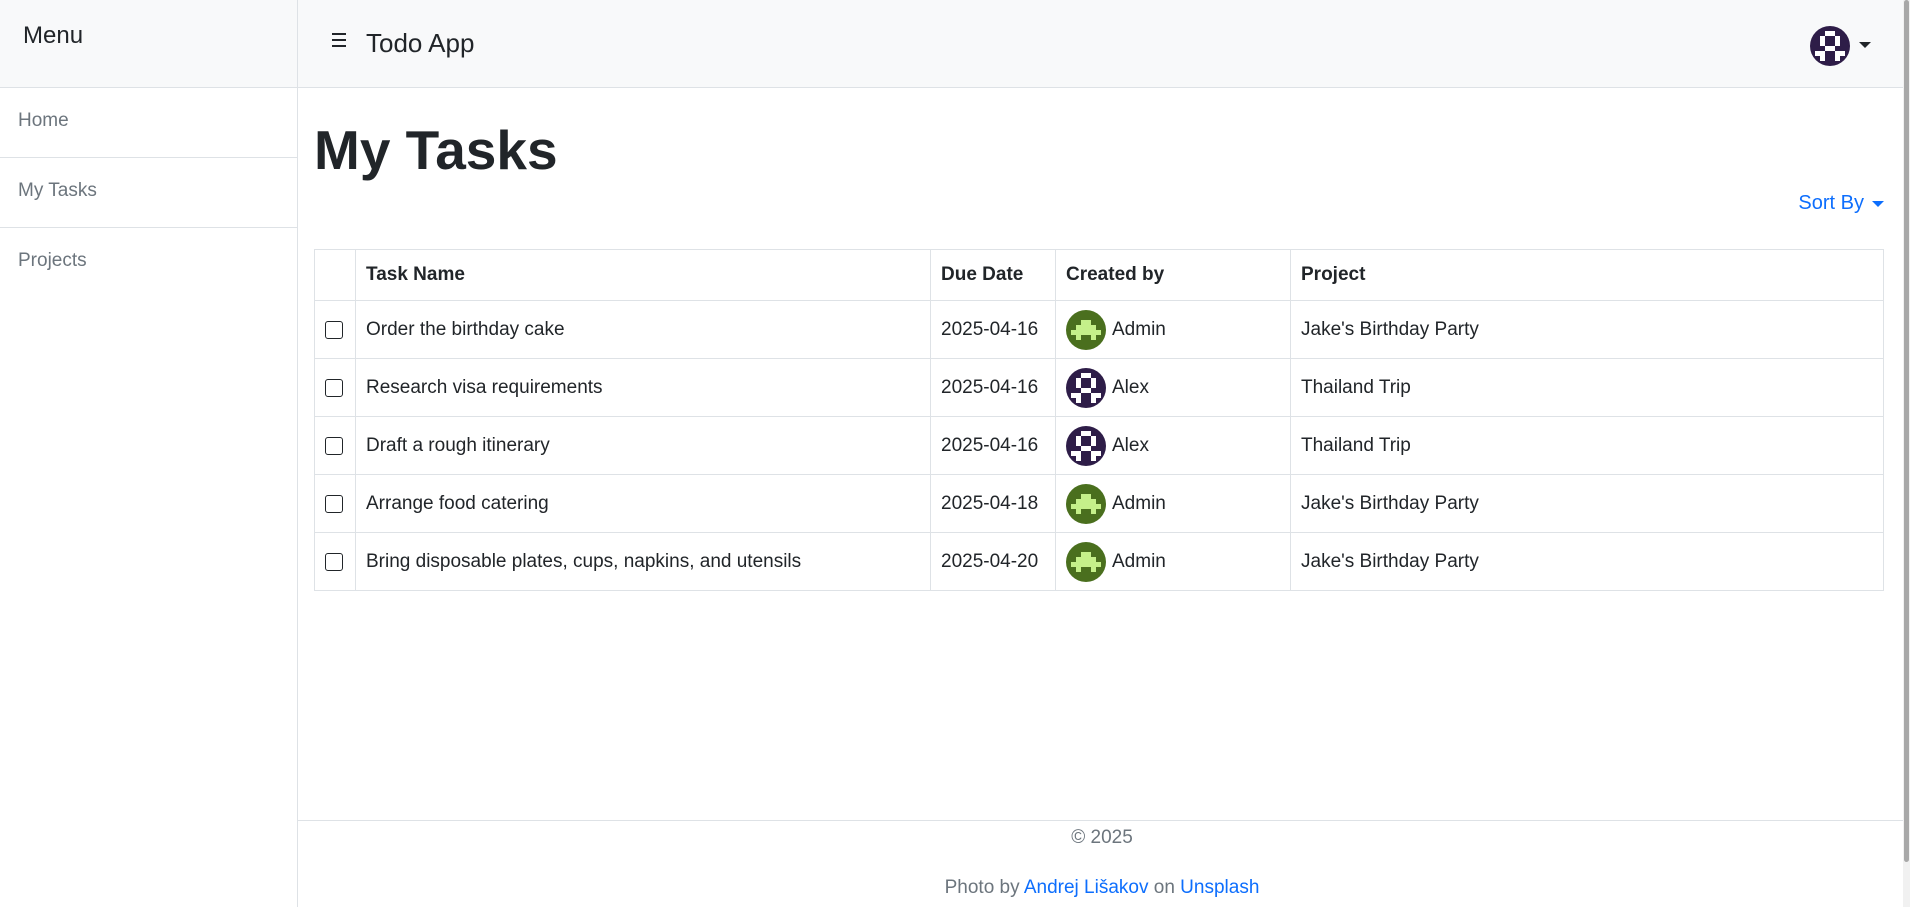 This screenshot has width=1910, height=907. What do you see at coordinates (643, 445) in the screenshot?
I see `task-name: Draft a rough itinerary` at bounding box center [643, 445].